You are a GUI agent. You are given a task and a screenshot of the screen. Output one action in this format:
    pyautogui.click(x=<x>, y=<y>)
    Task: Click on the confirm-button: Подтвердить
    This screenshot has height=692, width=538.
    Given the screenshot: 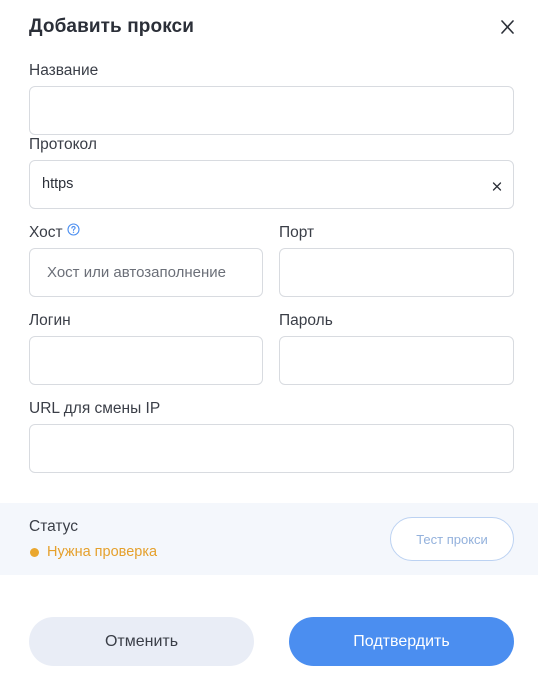 What is the action you would take?
    pyautogui.click(x=401, y=641)
    